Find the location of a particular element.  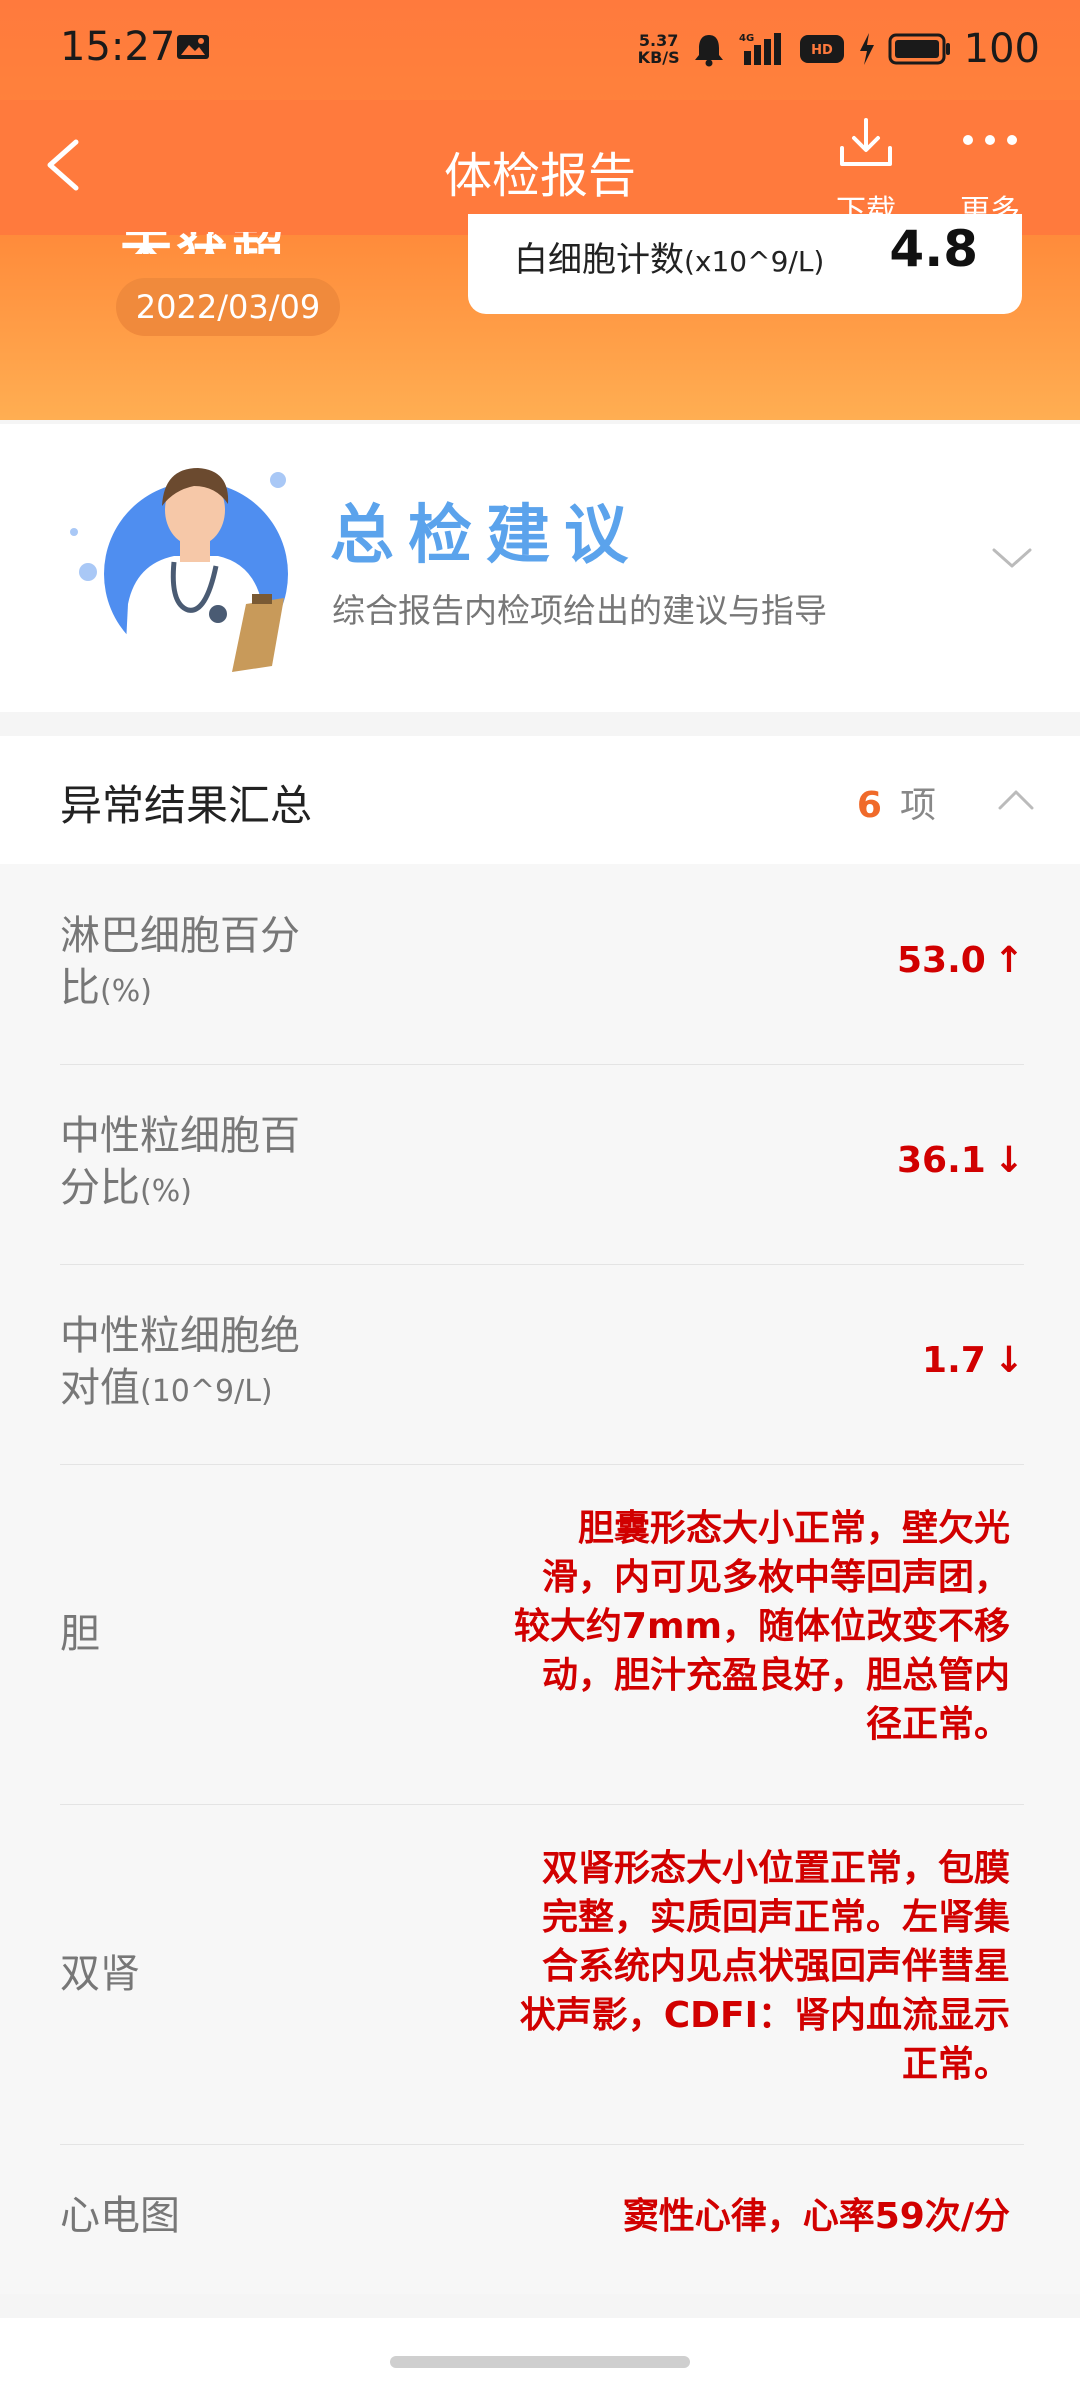

result-row-lymphocyte-pct: 淋巴细胞百分 比(%) 53.0 ↑ is located at coordinates (542, 964).